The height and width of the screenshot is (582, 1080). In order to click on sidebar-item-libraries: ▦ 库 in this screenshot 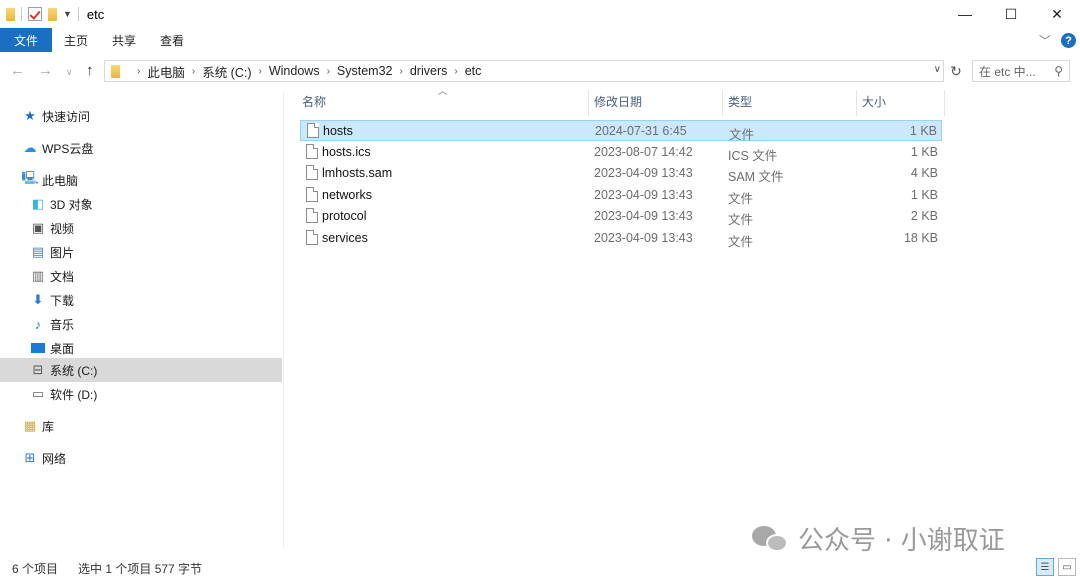, I will do `click(141, 426)`.